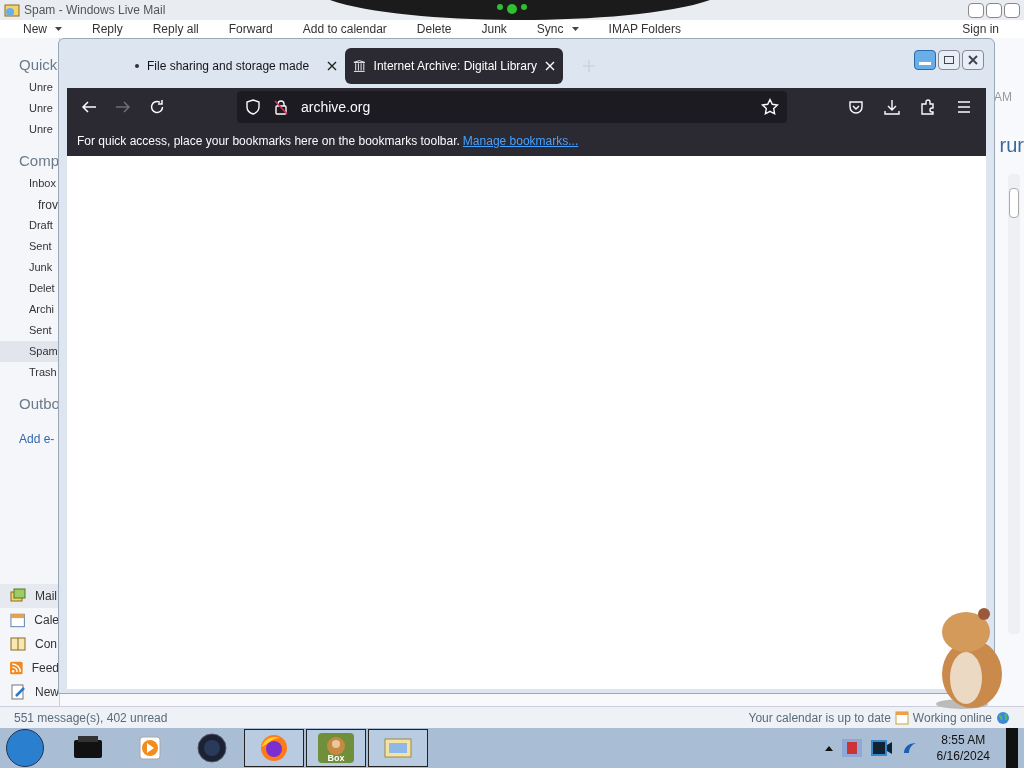 The width and height of the screenshot is (1024, 768). Describe the element at coordinates (29, 372) in the screenshot. I see `folder-item: Trash` at that location.